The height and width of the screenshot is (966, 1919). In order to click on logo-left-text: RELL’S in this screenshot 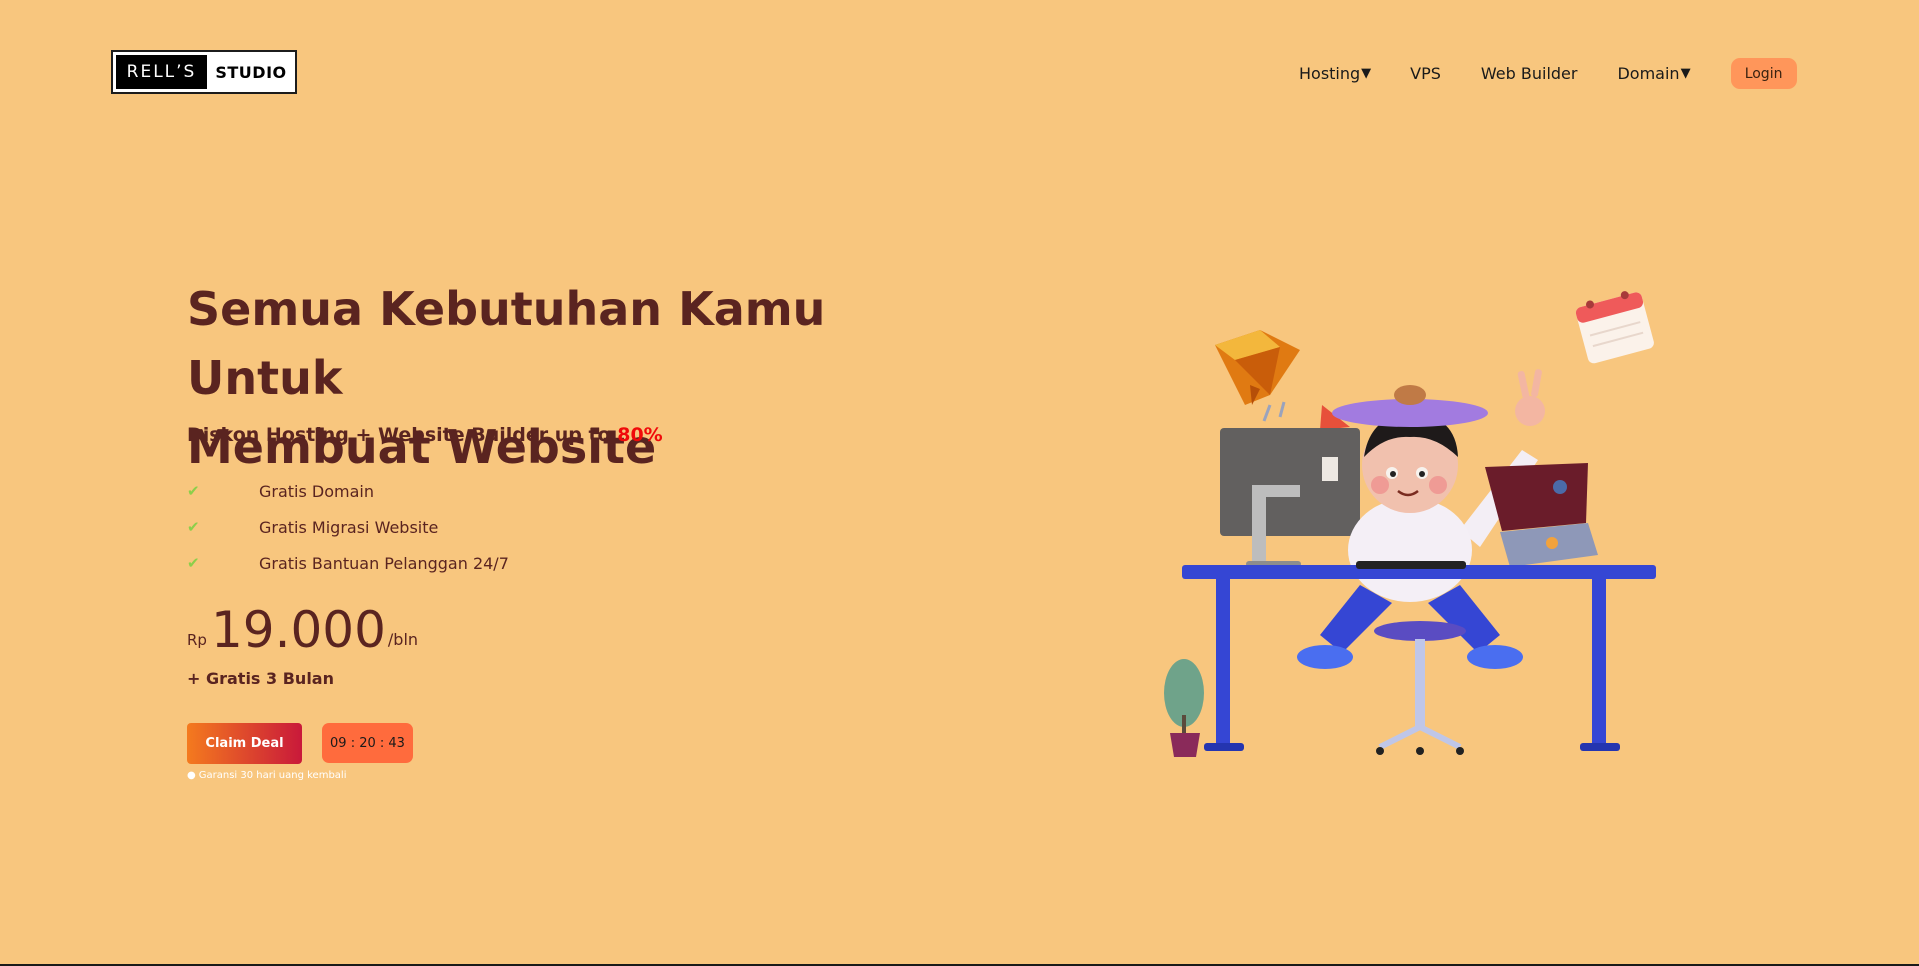, I will do `click(161, 72)`.